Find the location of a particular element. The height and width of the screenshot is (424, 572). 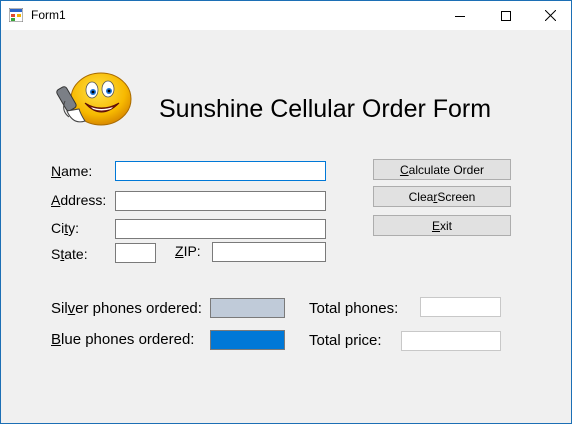

maximize-icon is located at coordinates (506, 15).